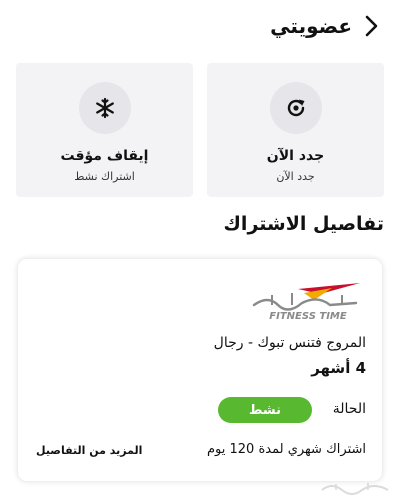  What do you see at coordinates (306, 302) in the screenshot?
I see `fitness-time-logo: FITNESS TIME` at bounding box center [306, 302].